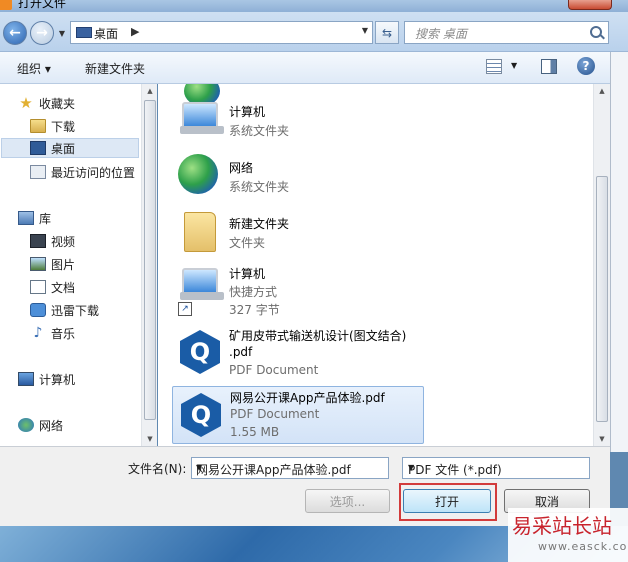 The image size is (628, 562). What do you see at coordinates (157, 469) in the screenshot?
I see `filename-label: 文件名(N):` at bounding box center [157, 469].